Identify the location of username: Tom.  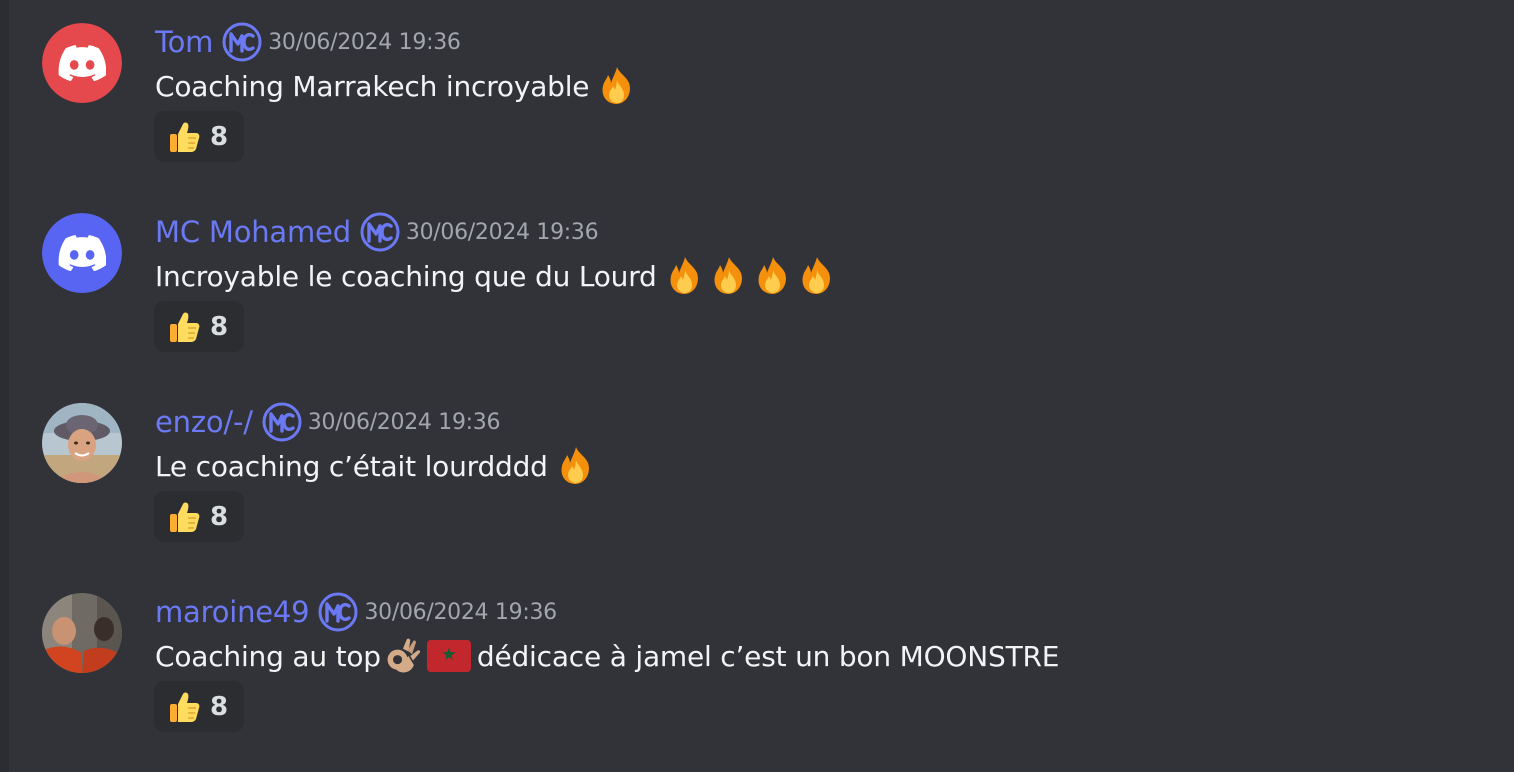
(184, 42).